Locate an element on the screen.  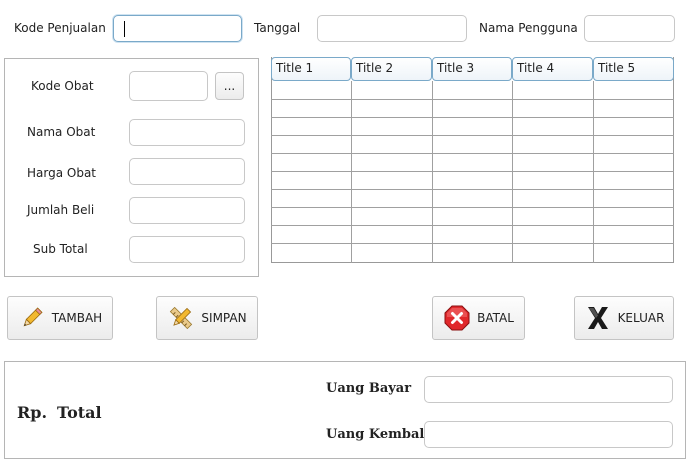
tambah-label: TAMBAH is located at coordinates (77, 318).